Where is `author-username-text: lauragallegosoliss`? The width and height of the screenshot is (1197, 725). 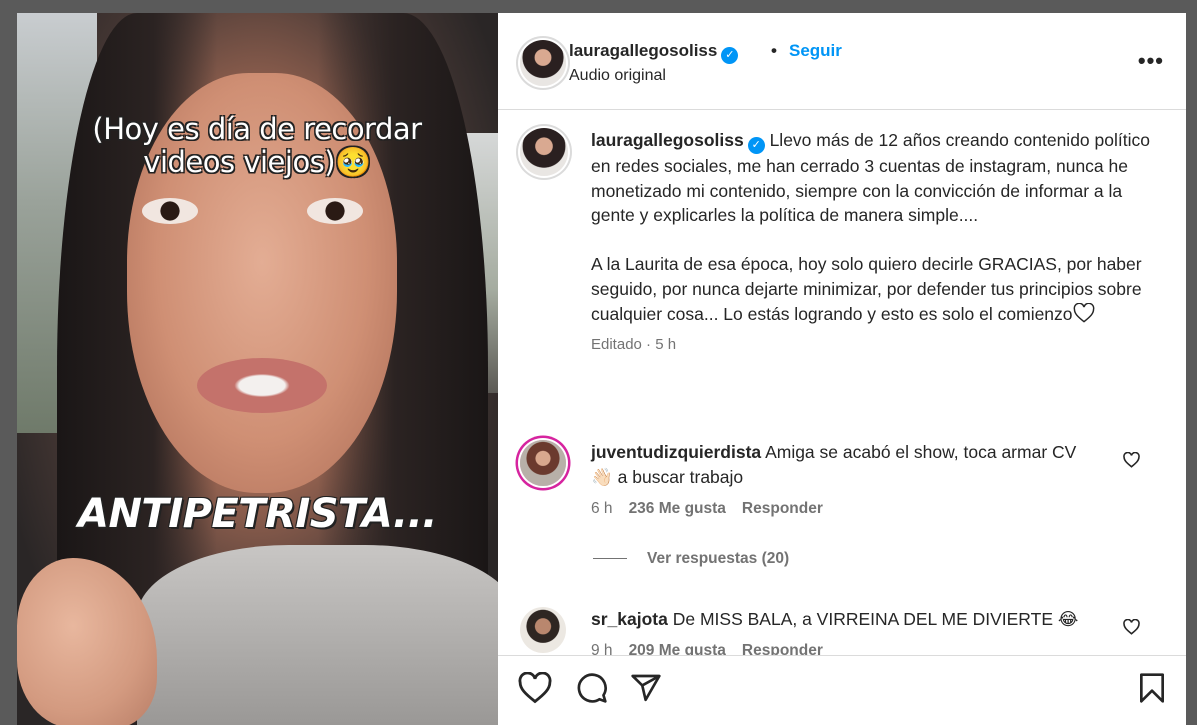
author-username-text: lauragallegosoliss is located at coordinates (643, 50).